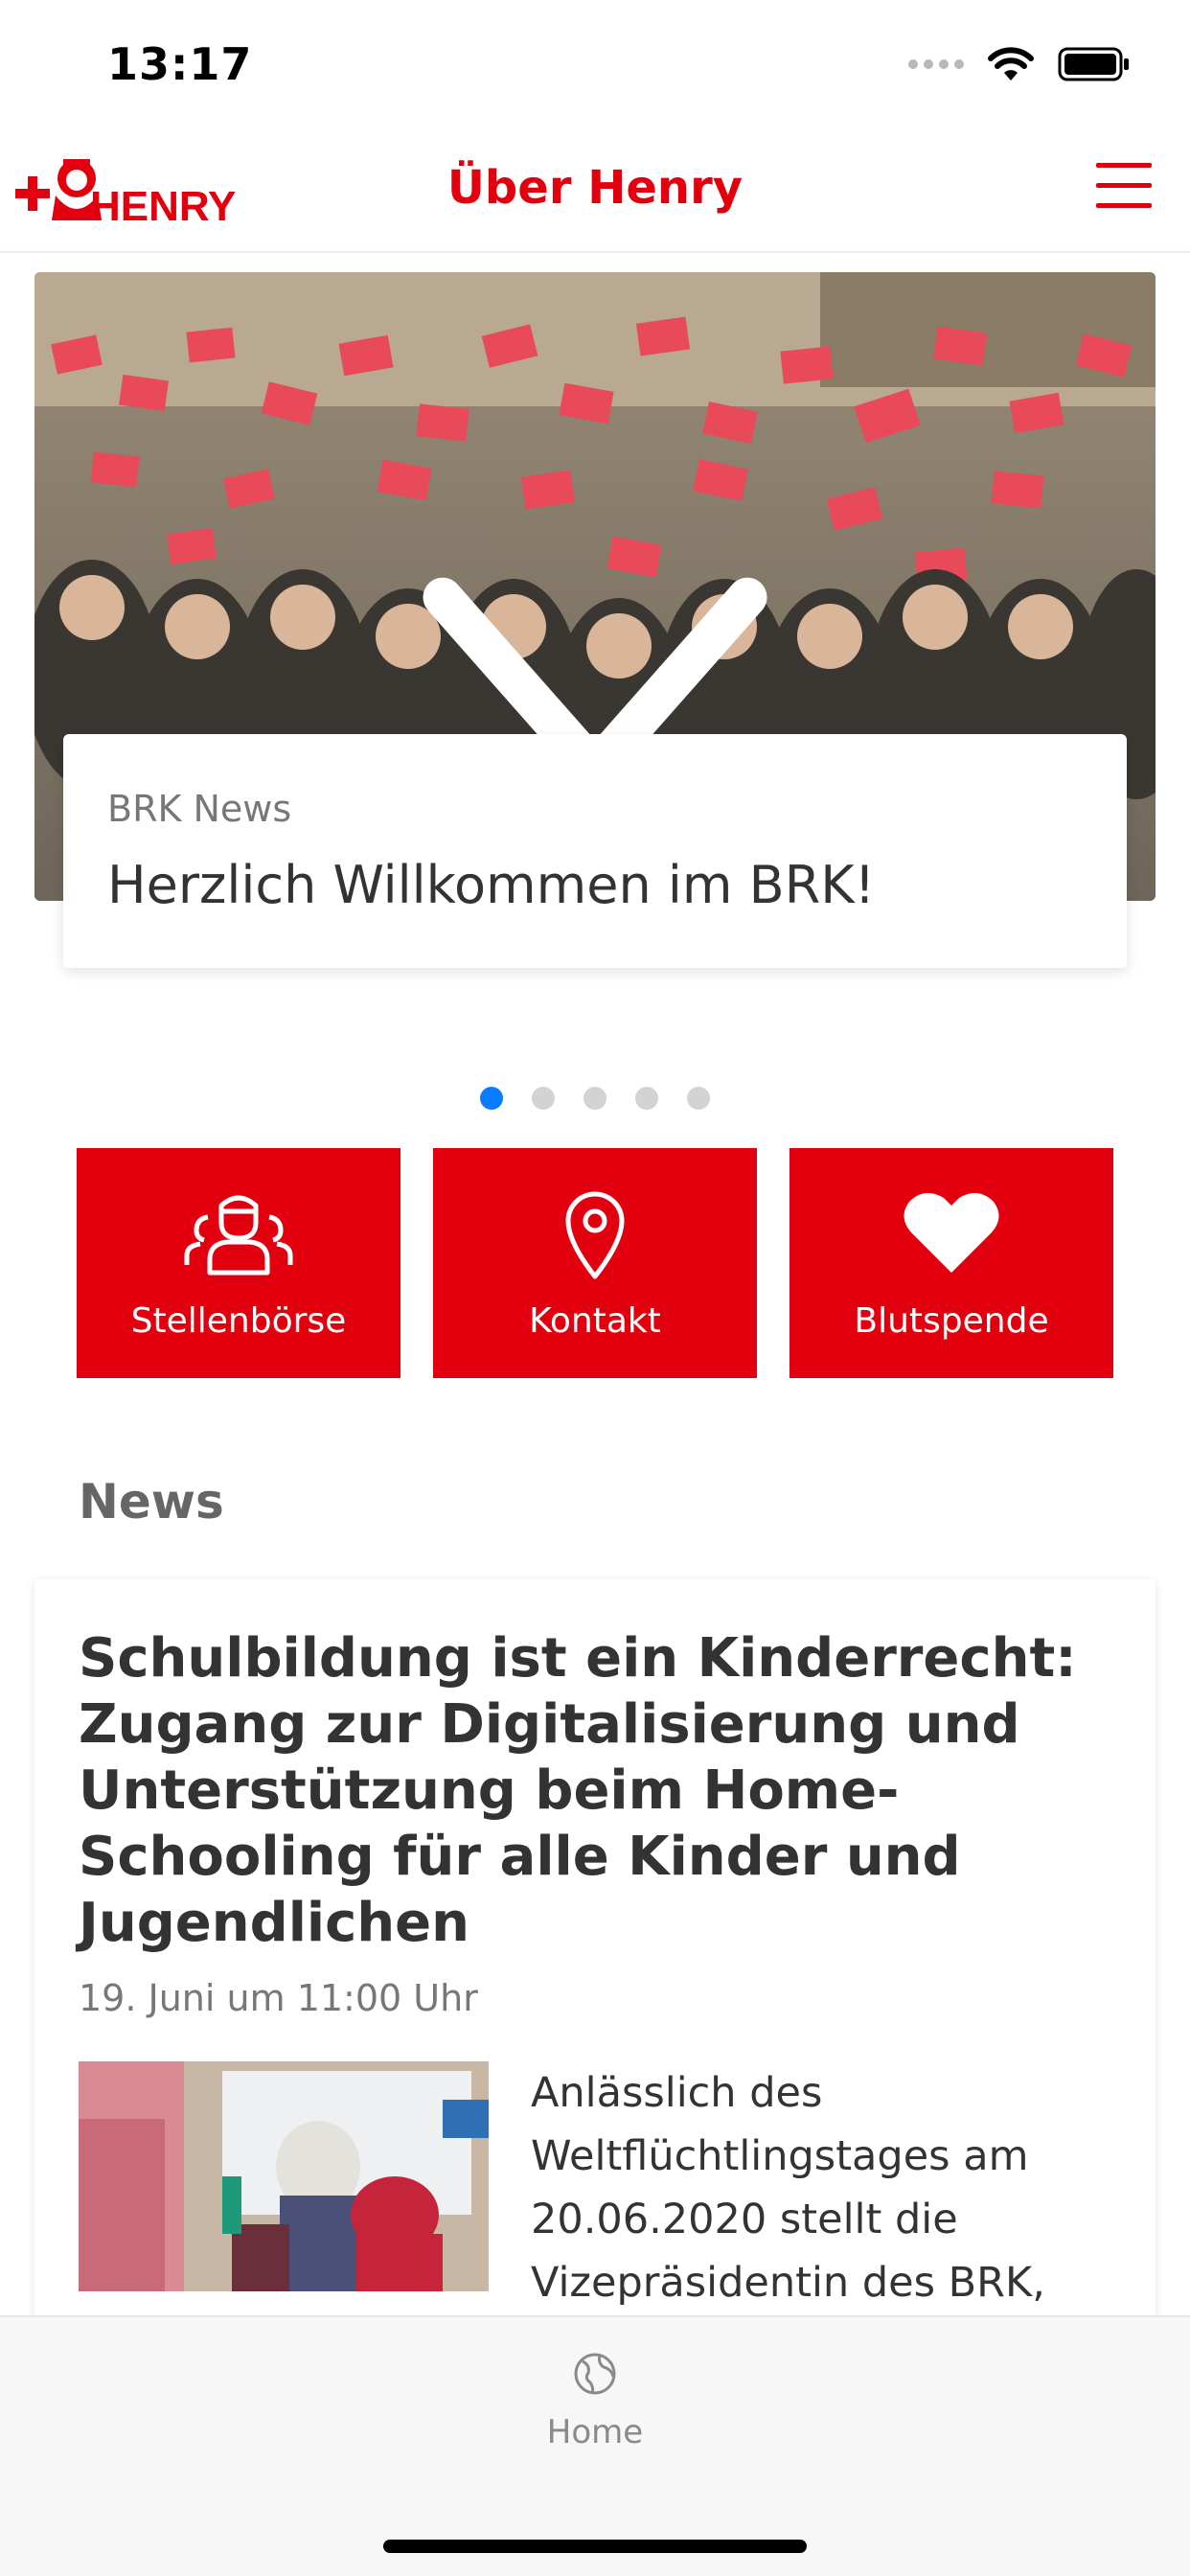  I want to click on status-time: 13:17, so click(180, 64).